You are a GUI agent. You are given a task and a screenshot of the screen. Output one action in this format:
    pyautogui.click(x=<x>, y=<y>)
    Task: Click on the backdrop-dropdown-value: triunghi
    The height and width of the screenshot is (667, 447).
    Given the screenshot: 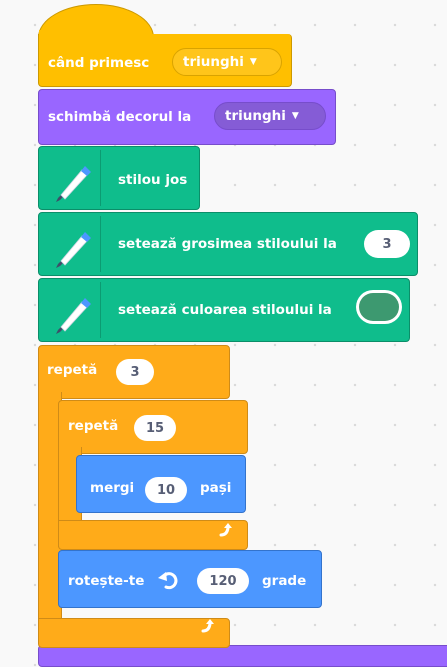 What is the action you would take?
    pyautogui.click(x=255, y=116)
    